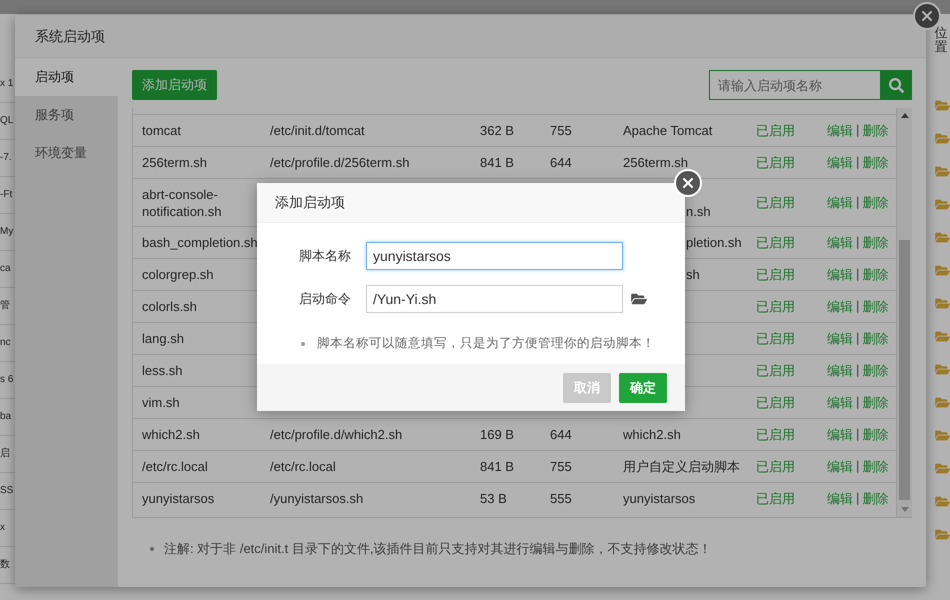  I want to click on table-cell-text: bash_completion.sh, so click(200, 242).